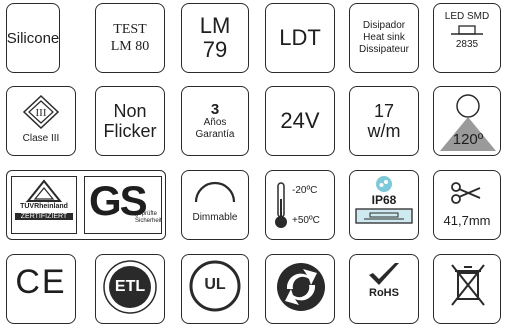 Image resolution: width=506 pixels, height=324 pixels. Describe the element at coordinates (130, 46) in the screenshot. I see `lm80-label: LM 80` at that location.